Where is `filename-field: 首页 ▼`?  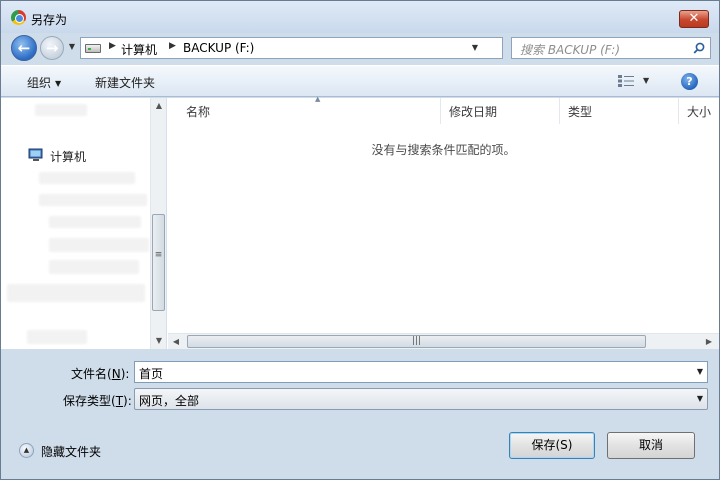 filename-field: 首页 ▼ is located at coordinates (421, 372).